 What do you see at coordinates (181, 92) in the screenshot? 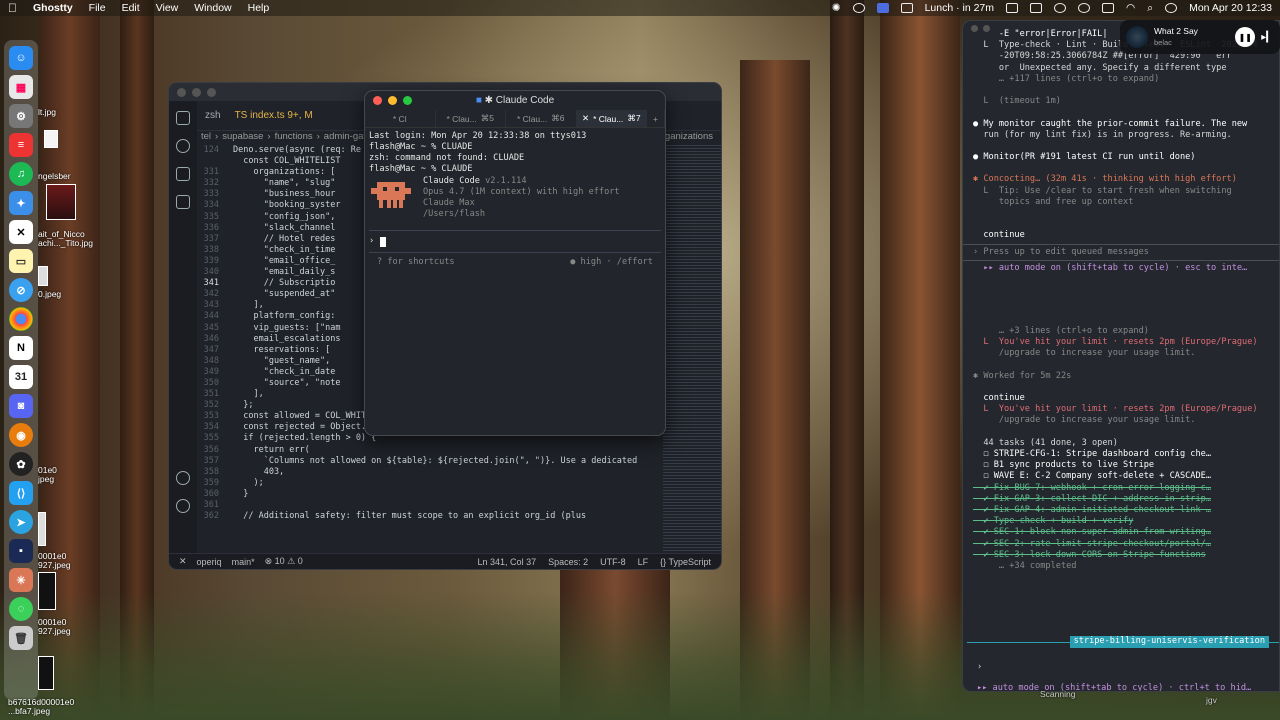
I see `close-button` at bounding box center [181, 92].